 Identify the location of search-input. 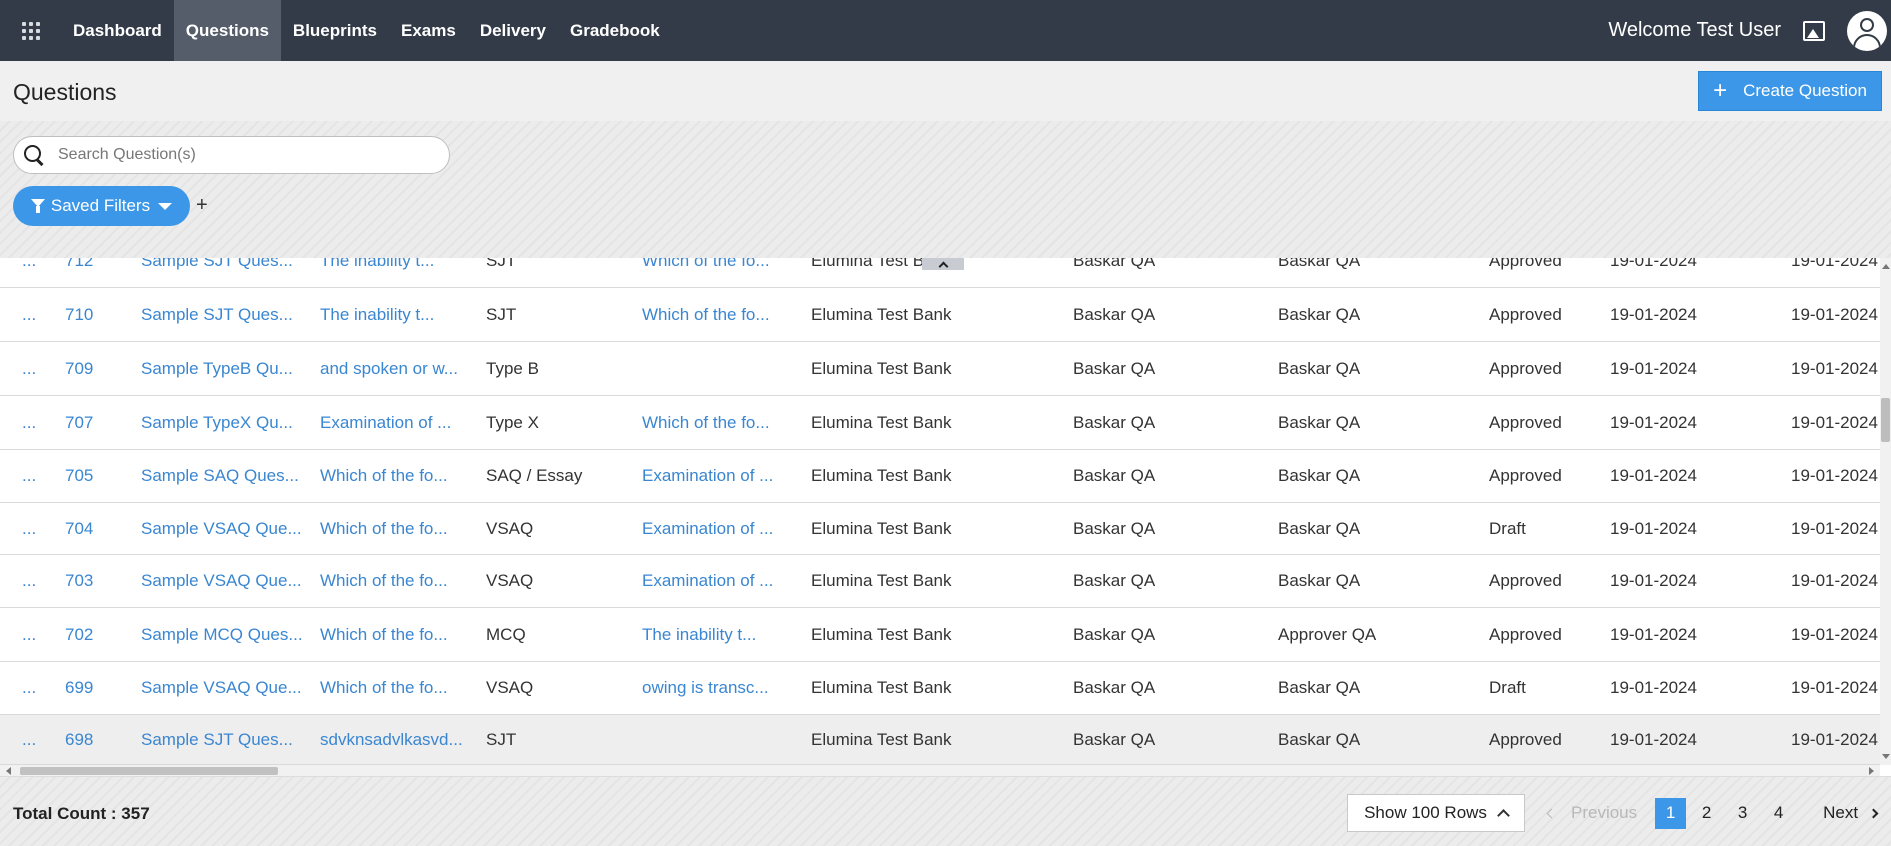
(238, 155).